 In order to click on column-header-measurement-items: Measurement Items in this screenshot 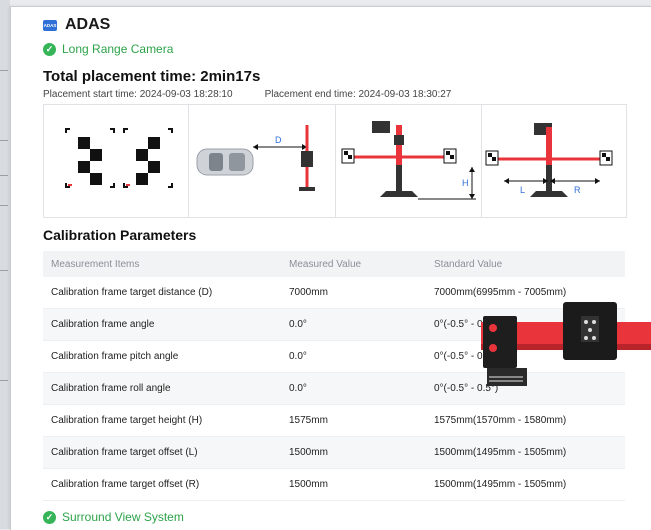, I will do `click(162, 264)`.